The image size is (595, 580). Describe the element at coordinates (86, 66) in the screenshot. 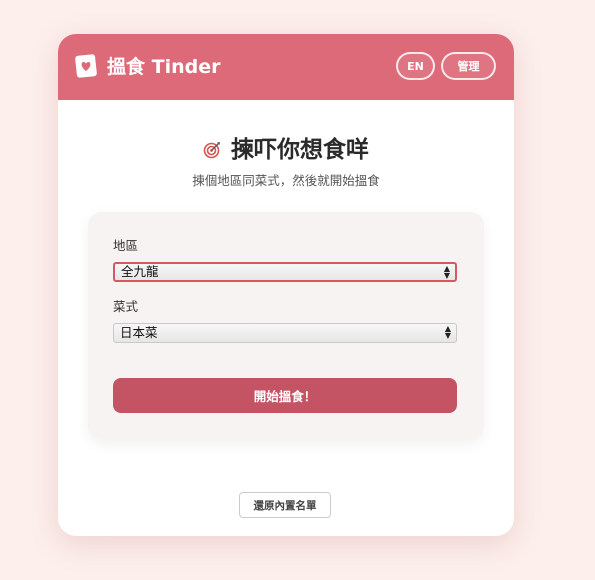

I see `heart-card-icon` at that location.